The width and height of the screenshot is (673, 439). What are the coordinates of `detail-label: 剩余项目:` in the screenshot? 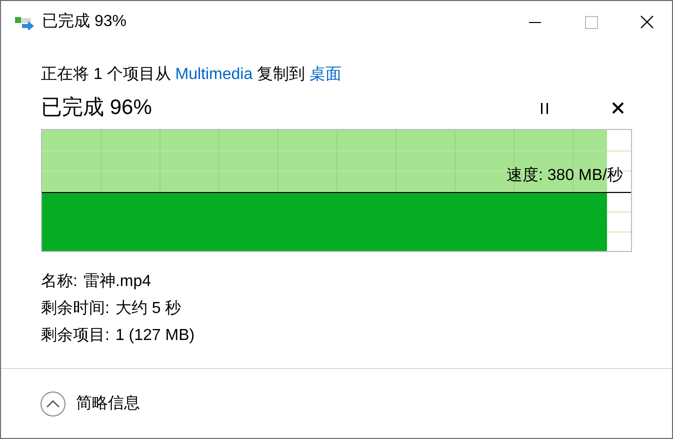 It's located at (75, 336).